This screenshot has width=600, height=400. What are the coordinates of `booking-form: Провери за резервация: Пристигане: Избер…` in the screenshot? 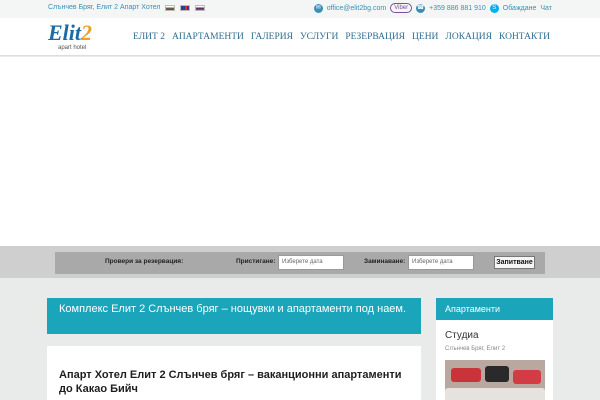 It's located at (300, 263).